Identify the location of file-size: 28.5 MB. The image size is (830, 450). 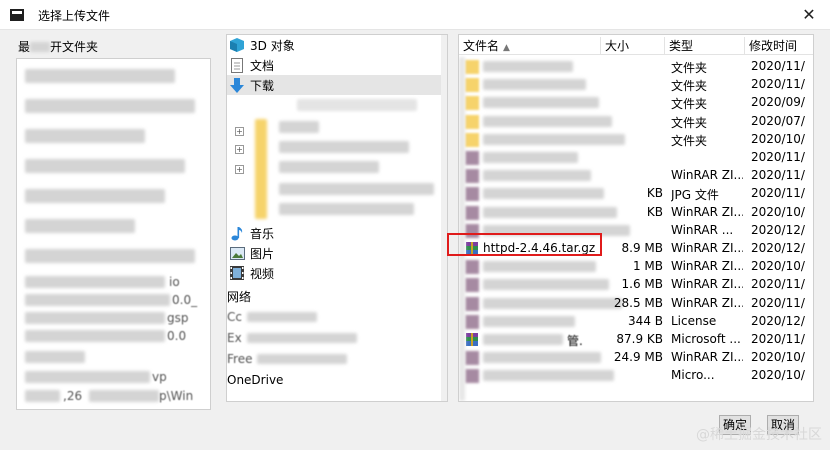
(638, 302).